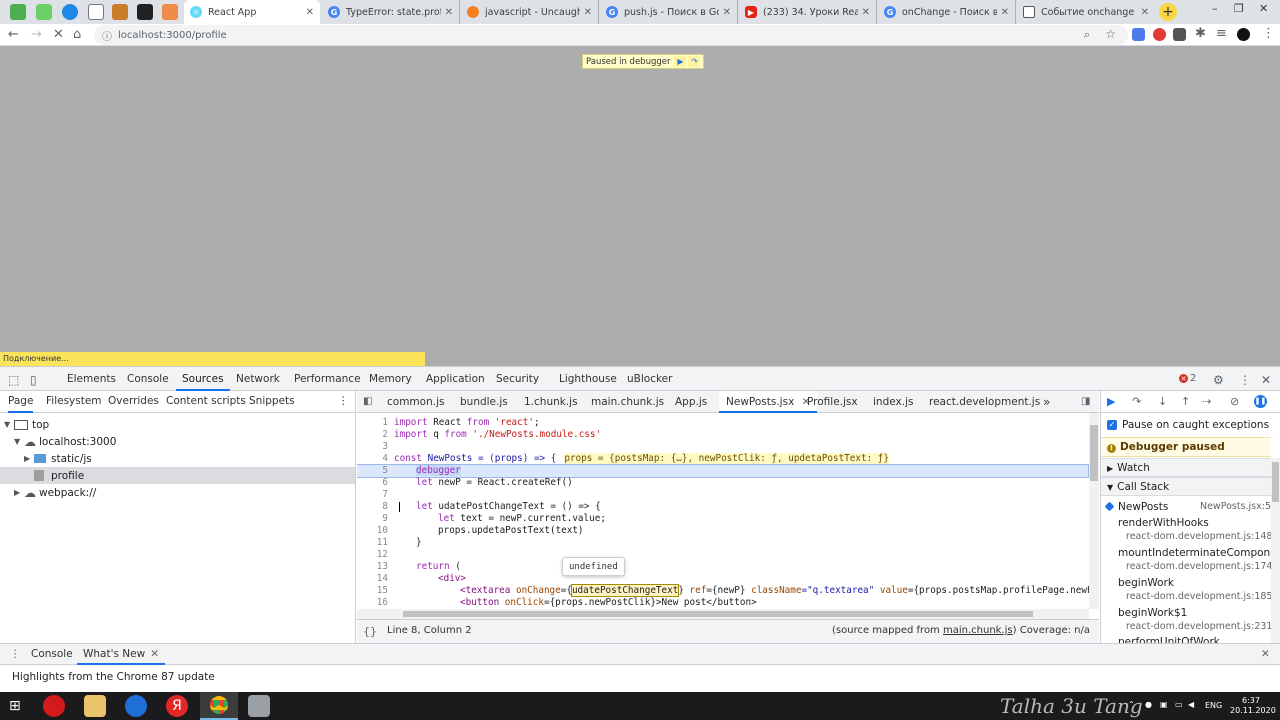 The height and width of the screenshot is (720, 1280). Describe the element at coordinates (19, 492) in the screenshot. I see `expand-right-icon: ▶` at that location.